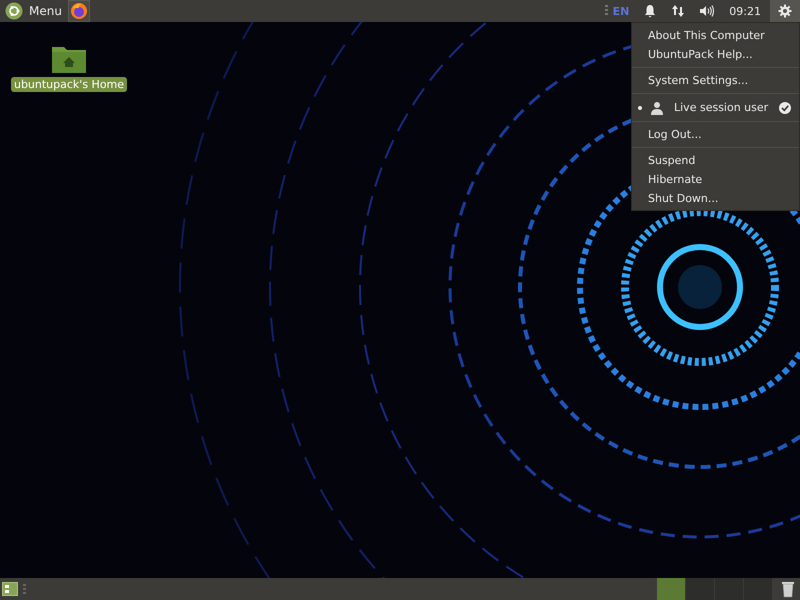  I want to click on icon-label: ubuntupack's Home, so click(69, 84).